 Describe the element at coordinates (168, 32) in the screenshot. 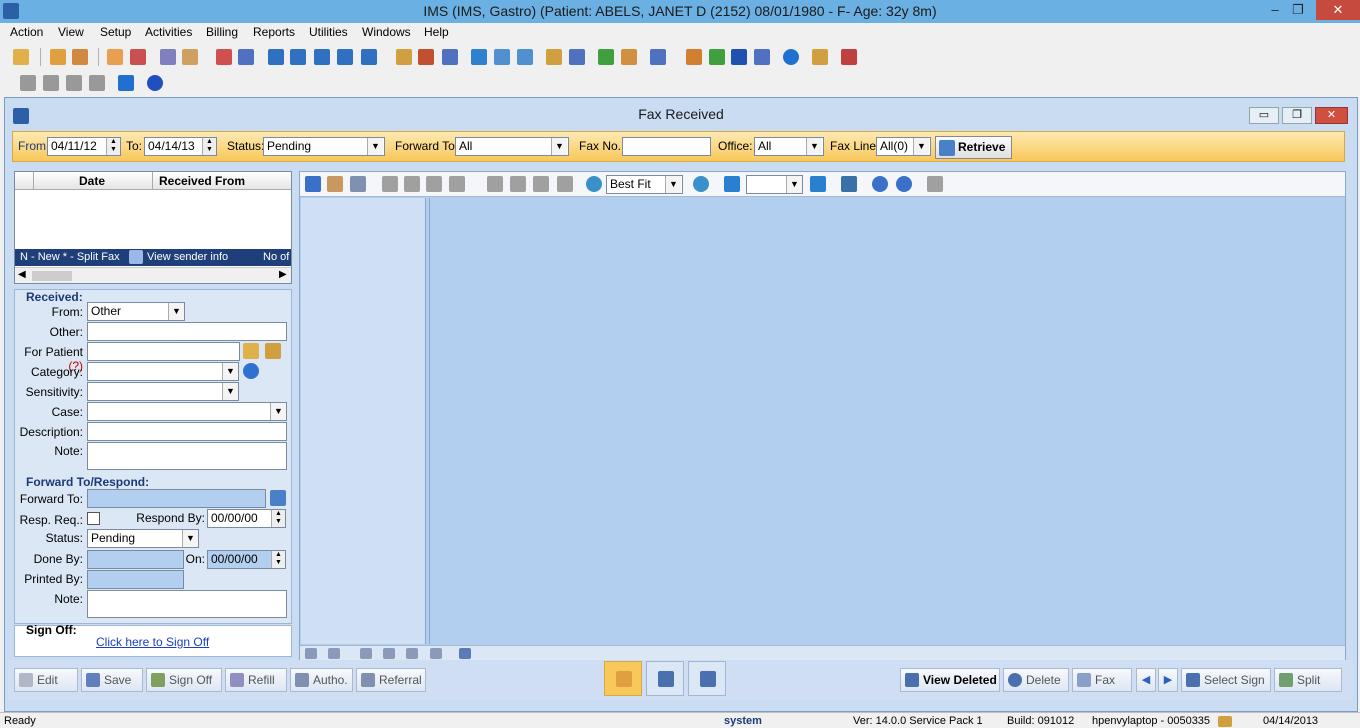

I see `menu-activities: Activities` at that location.